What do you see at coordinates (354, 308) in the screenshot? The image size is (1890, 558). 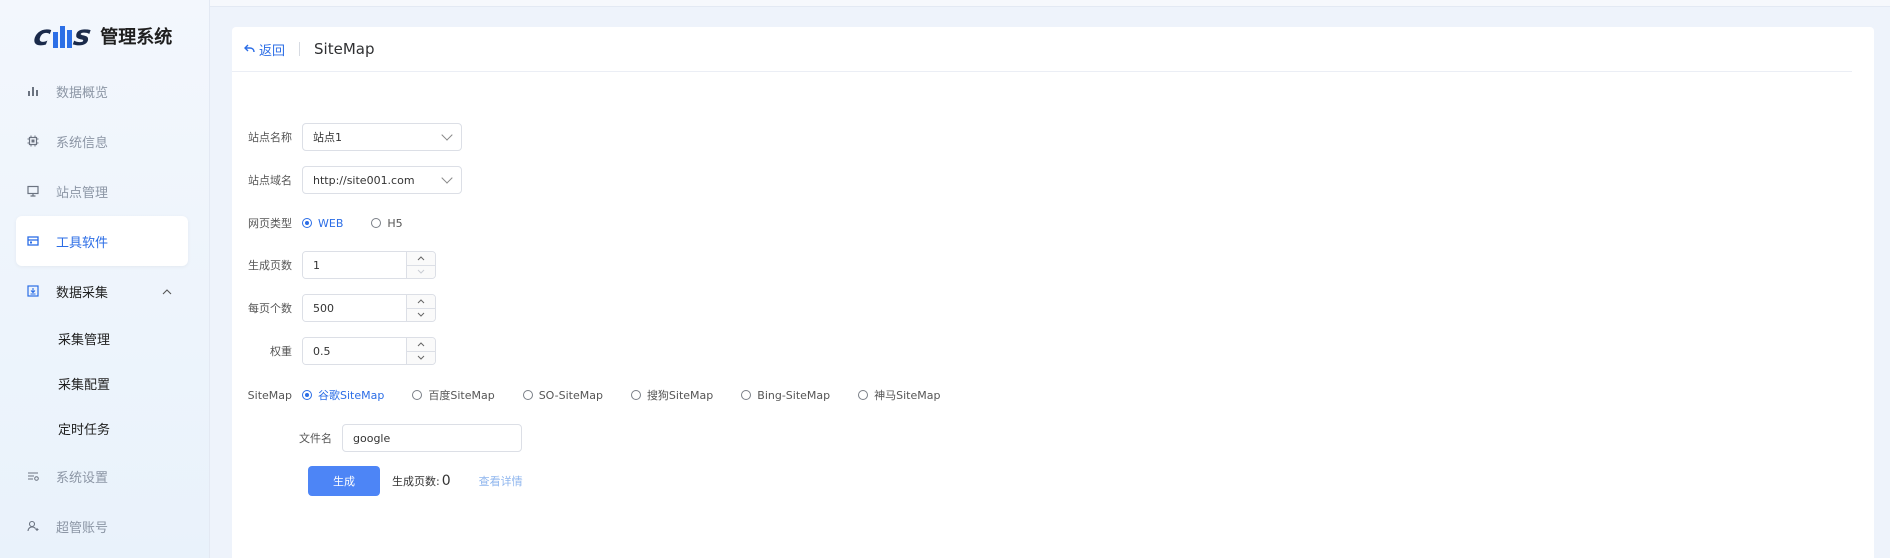 I see `per-page-input` at bounding box center [354, 308].